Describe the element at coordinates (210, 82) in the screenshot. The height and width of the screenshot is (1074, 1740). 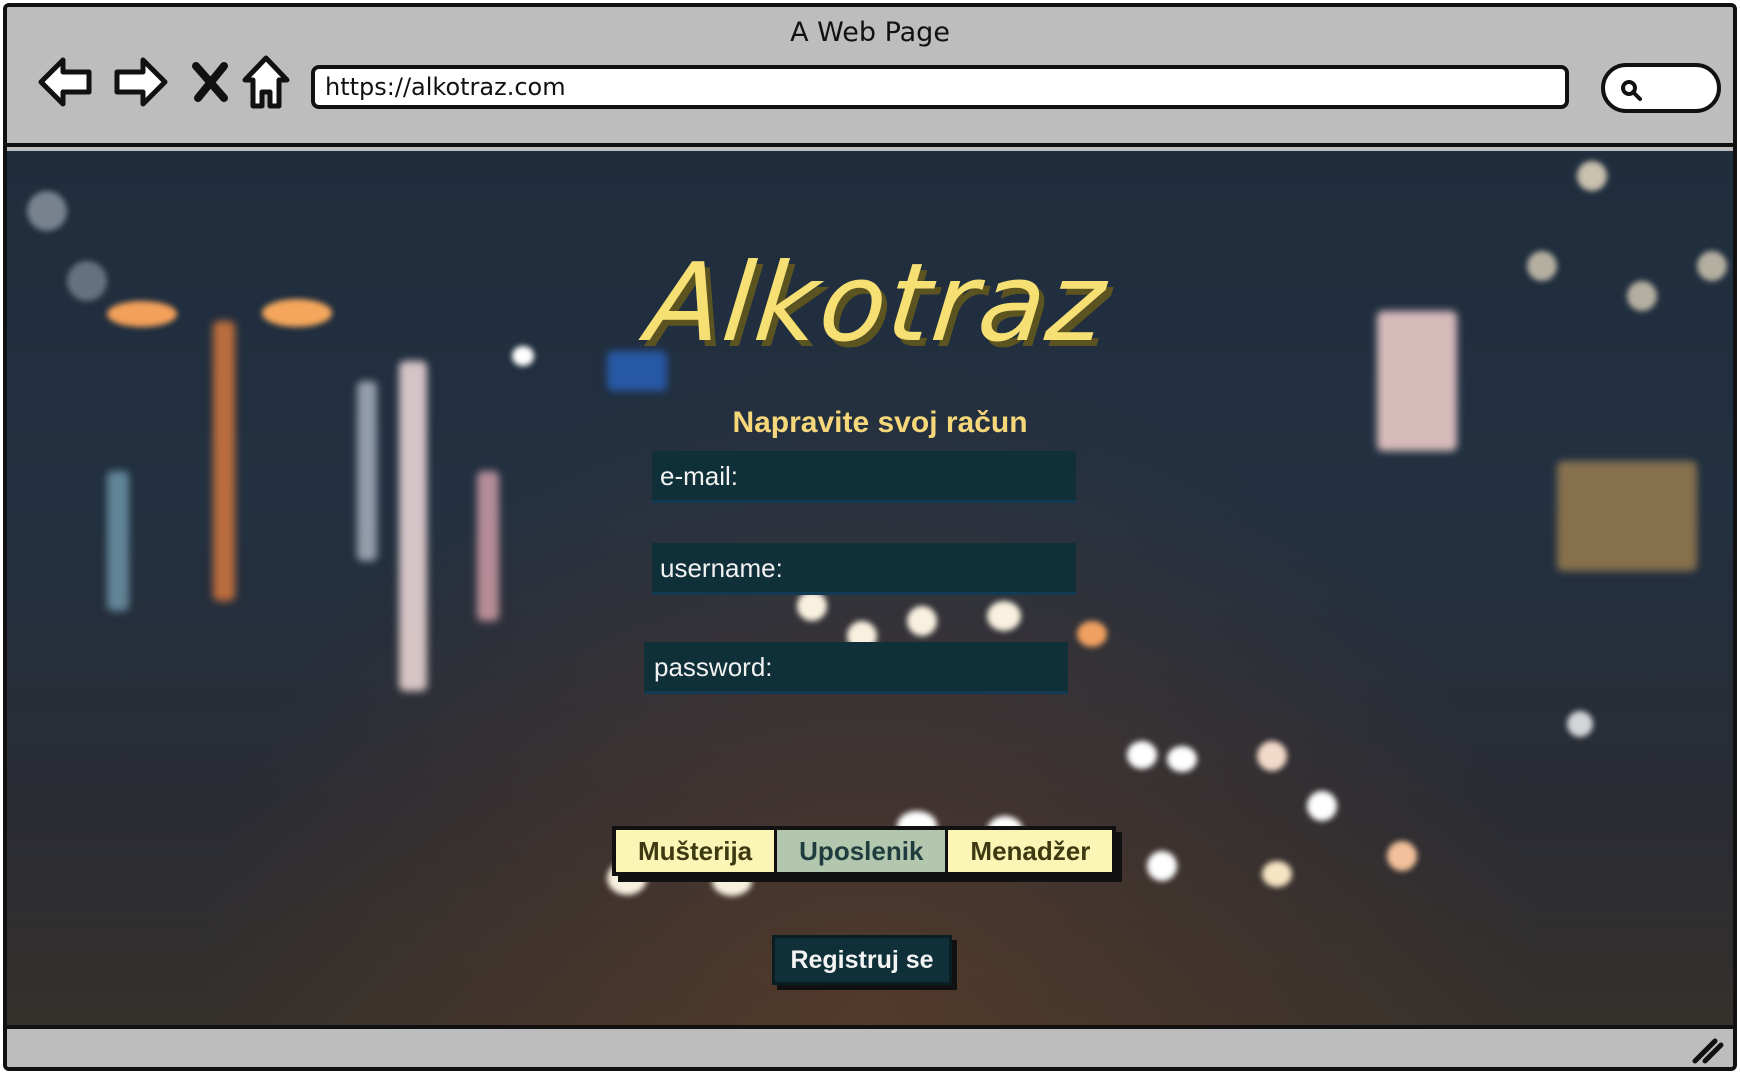
I see `close-icon` at that location.